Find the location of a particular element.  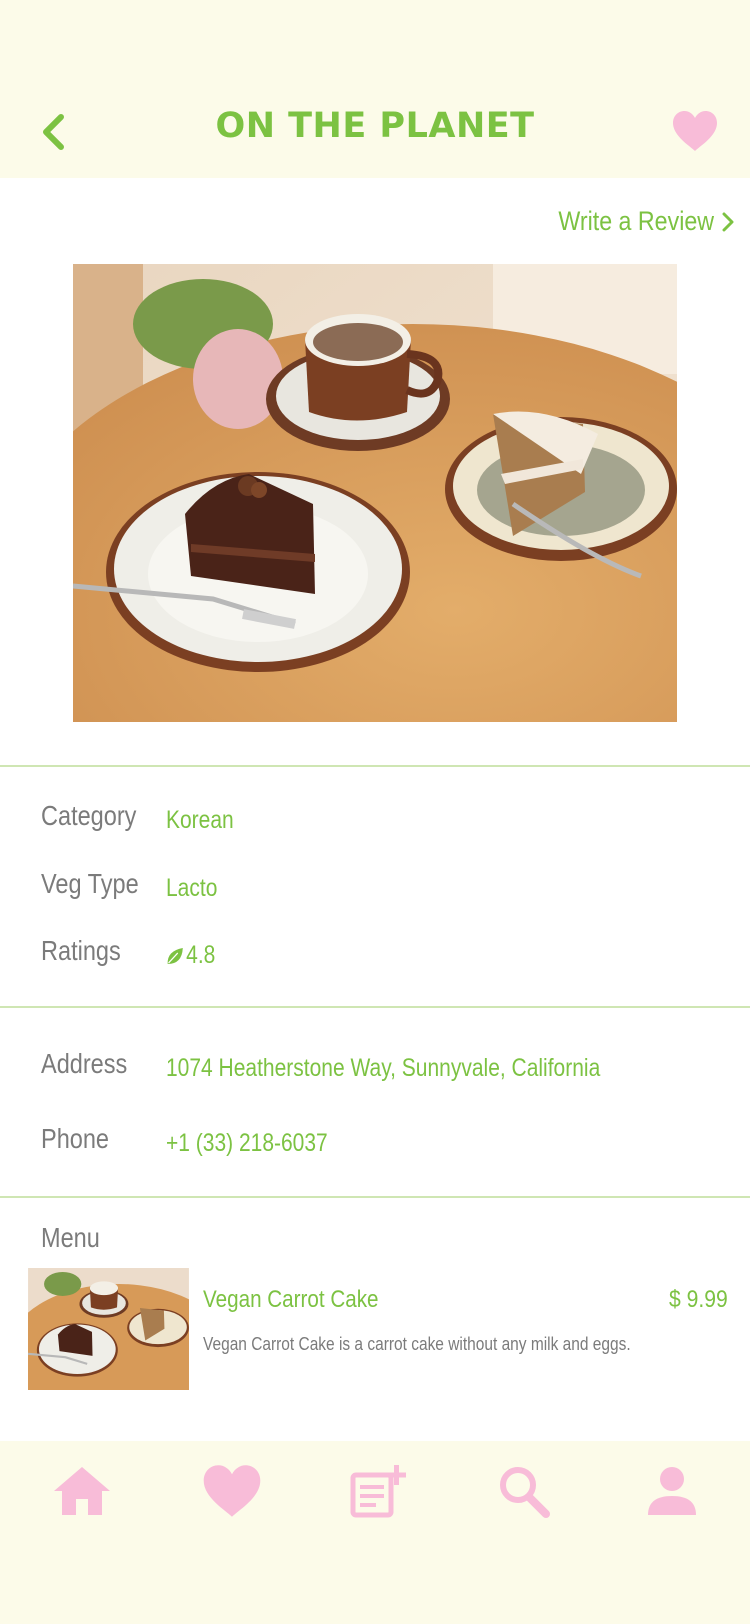

veg-type-value: Lacto is located at coordinates (192, 888).